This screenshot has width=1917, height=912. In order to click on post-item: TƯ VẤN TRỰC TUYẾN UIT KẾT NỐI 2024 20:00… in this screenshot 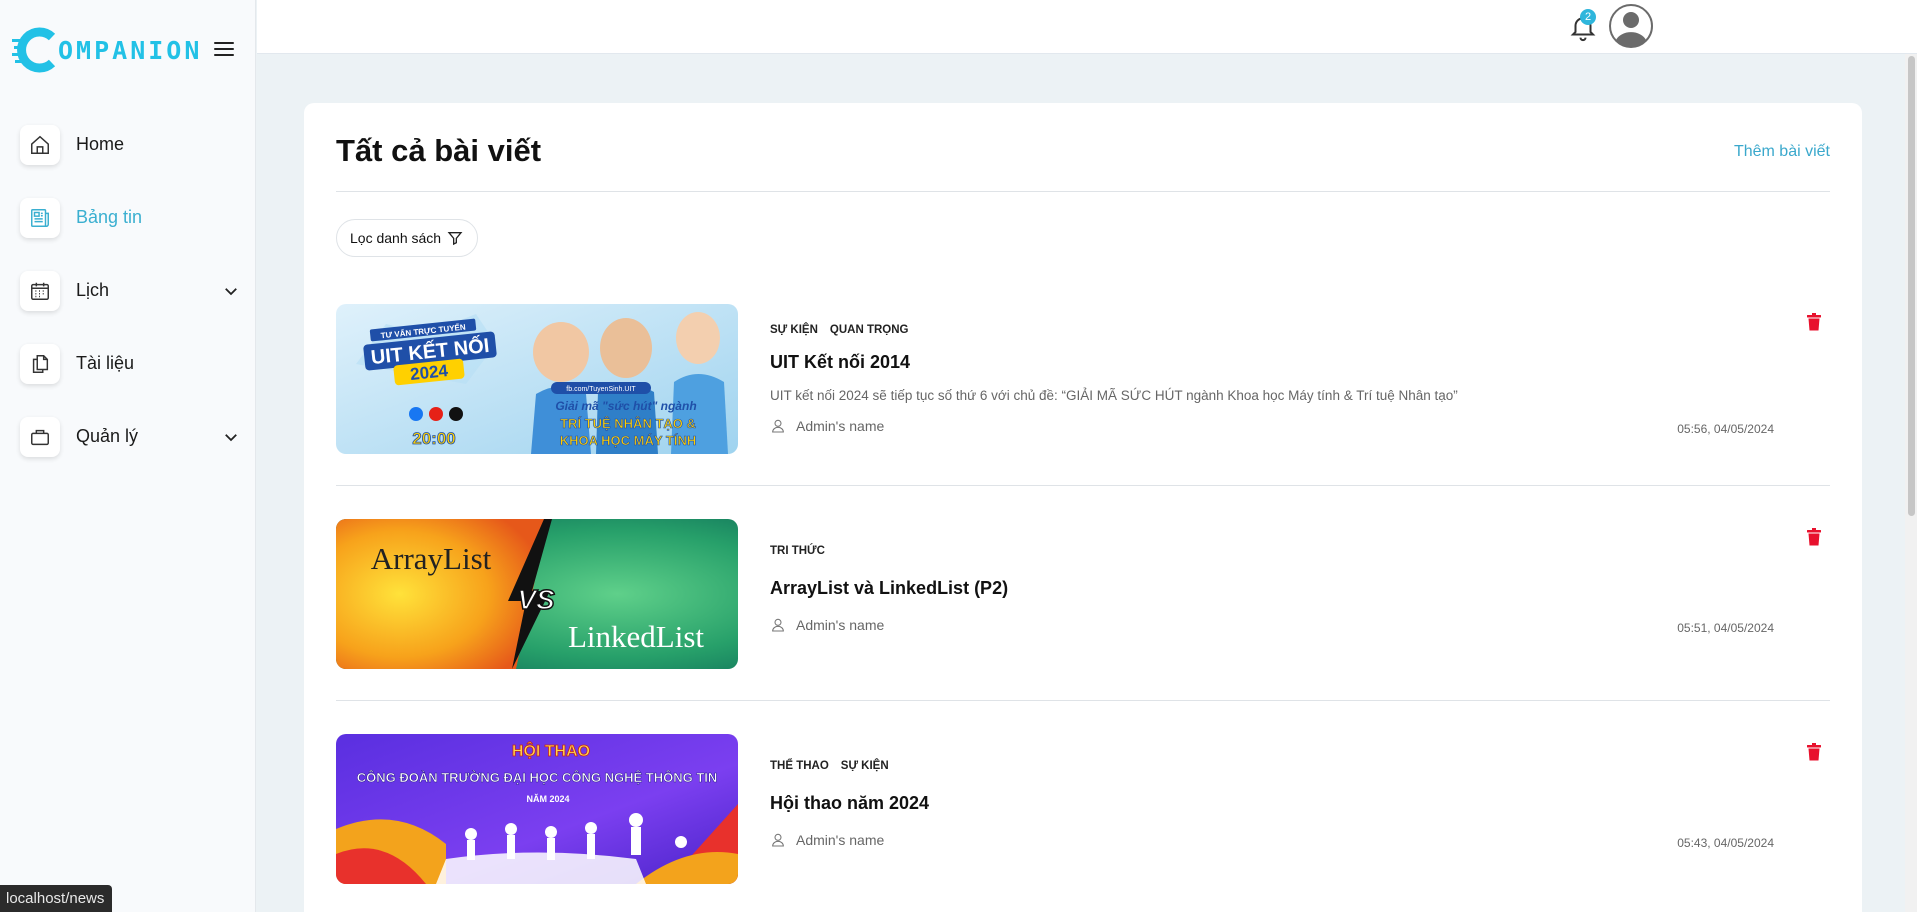, I will do `click(1083, 380)`.